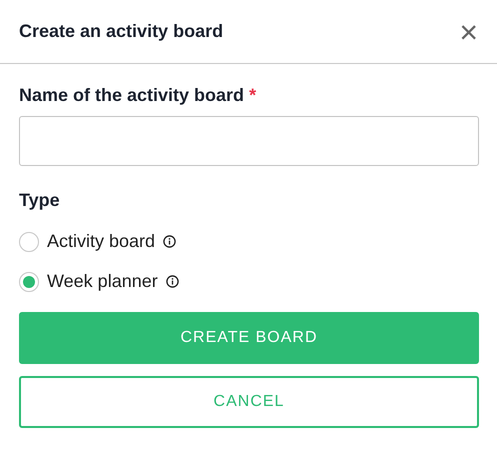 The width and height of the screenshot is (497, 454). Describe the element at coordinates (138, 95) in the screenshot. I see `field-label: Name of the activity board *` at that location.